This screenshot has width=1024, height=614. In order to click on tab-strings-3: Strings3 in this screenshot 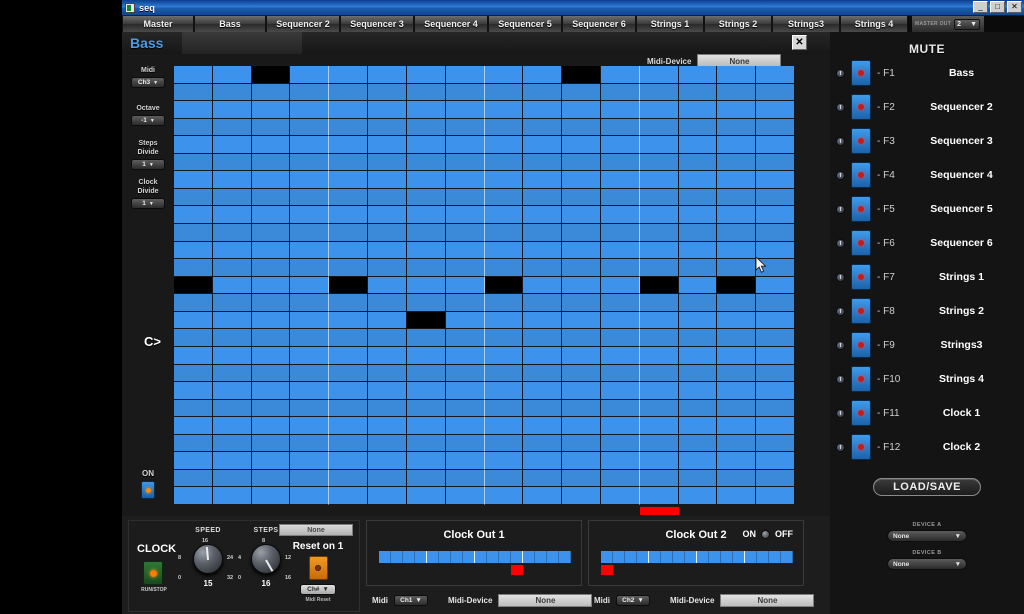, I will do `click(806, 24)`.